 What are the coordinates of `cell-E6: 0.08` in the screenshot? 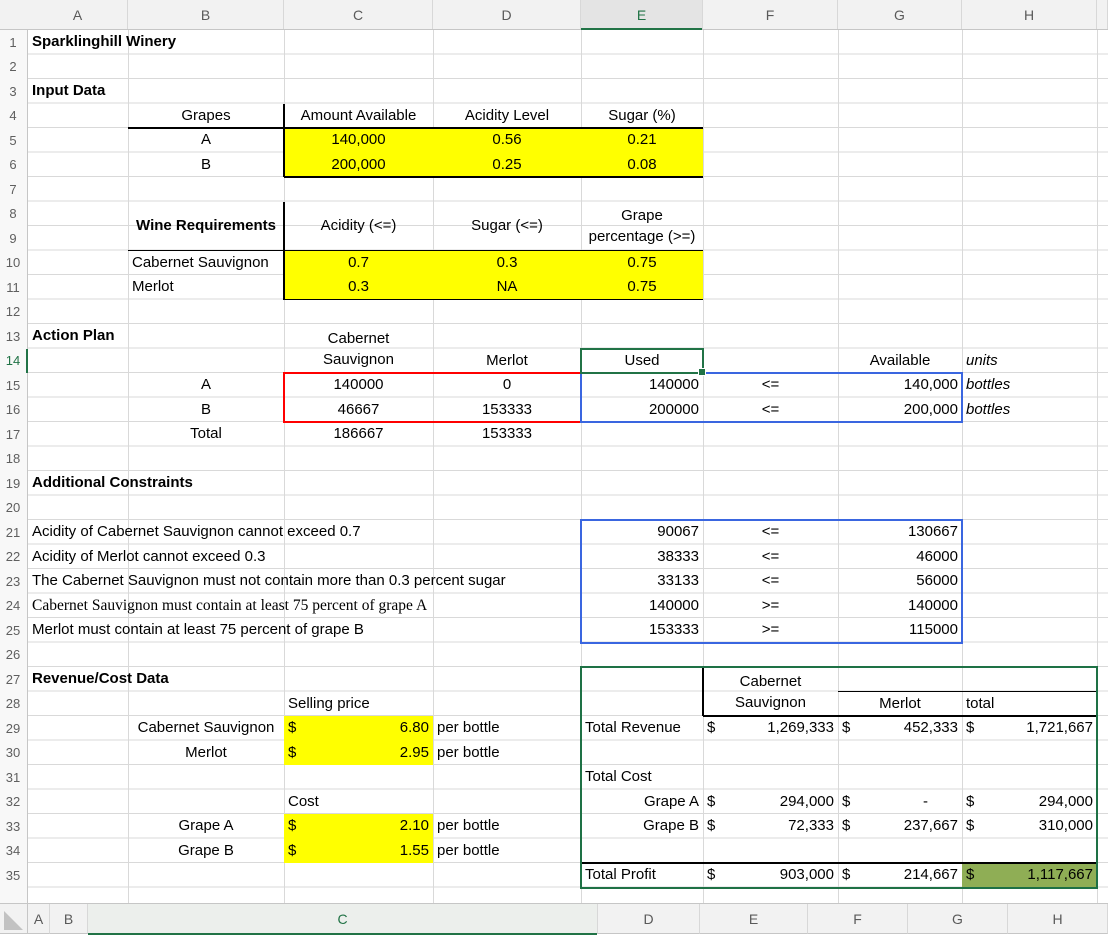 It's located at (642, 164).